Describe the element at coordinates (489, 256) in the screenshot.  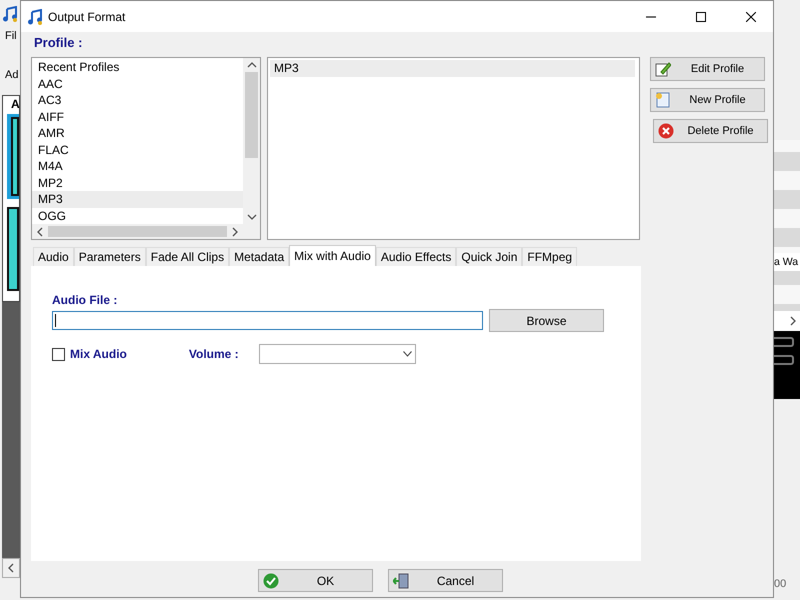
I see `tab: Quick Join` at that location.